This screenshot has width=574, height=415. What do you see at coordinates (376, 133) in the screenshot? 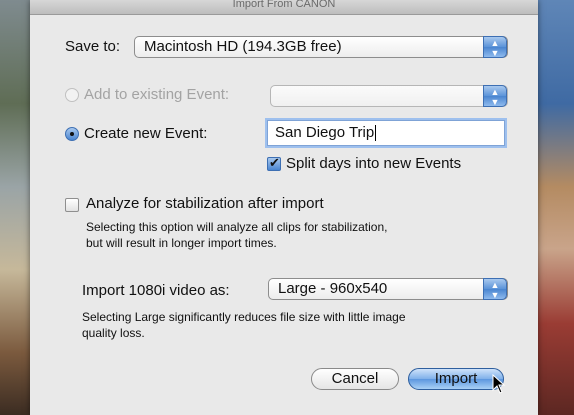
I see `text-caret` at bounding box center [376, 133].